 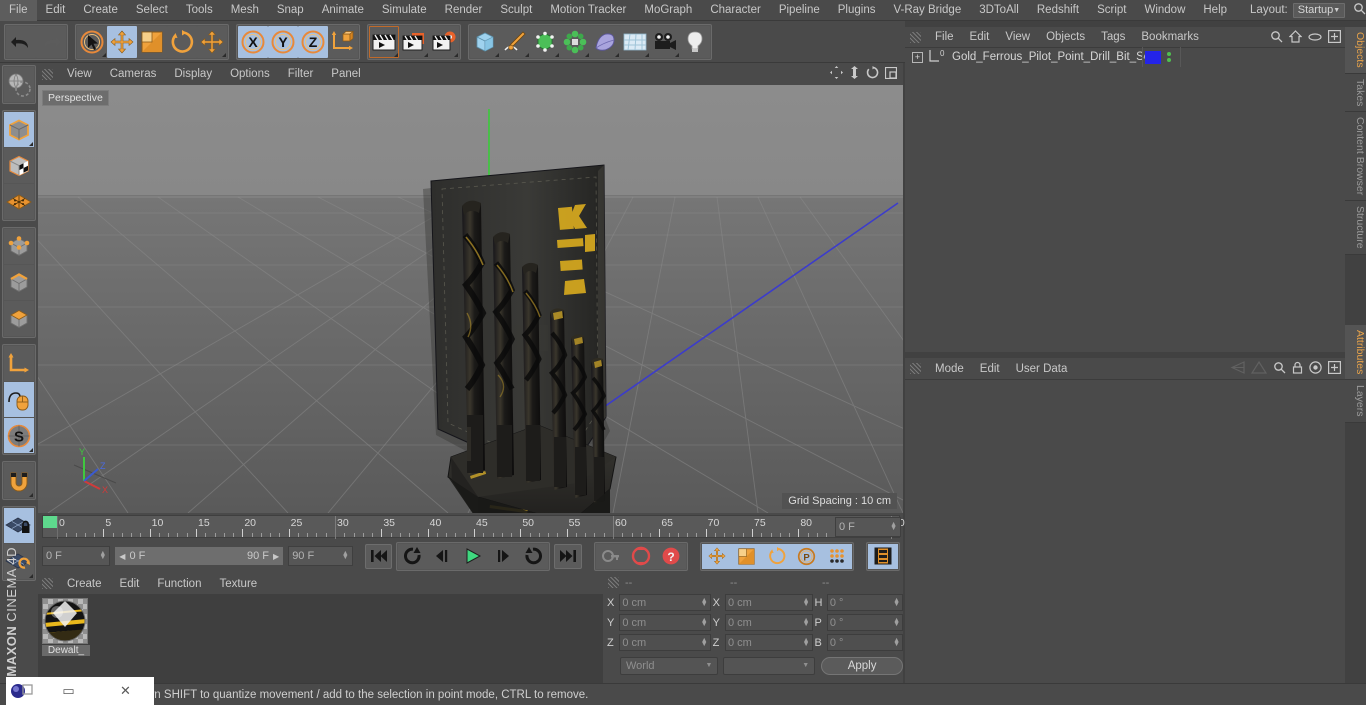 What do you see at coordinates (66, 627) in the screenshot?
I see `material-item: Dewalt_` at bounding box center [66, 627].